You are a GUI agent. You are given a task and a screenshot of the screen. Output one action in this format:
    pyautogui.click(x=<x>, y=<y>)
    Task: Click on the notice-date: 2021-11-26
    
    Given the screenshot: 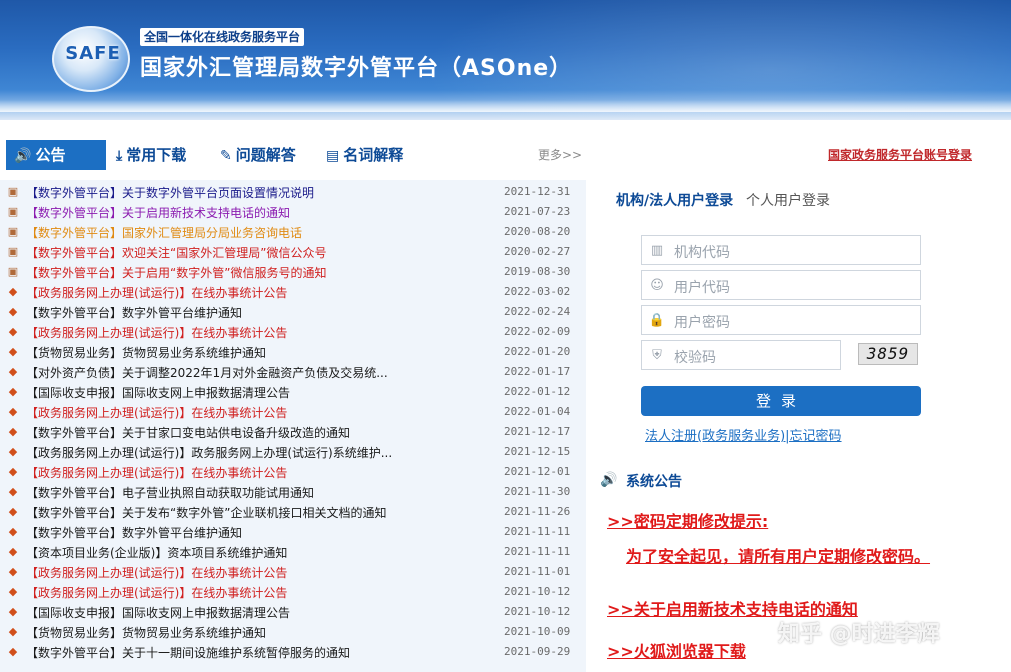 What is the action you would take?
    pyautogui.click(x=537, y=511)
    